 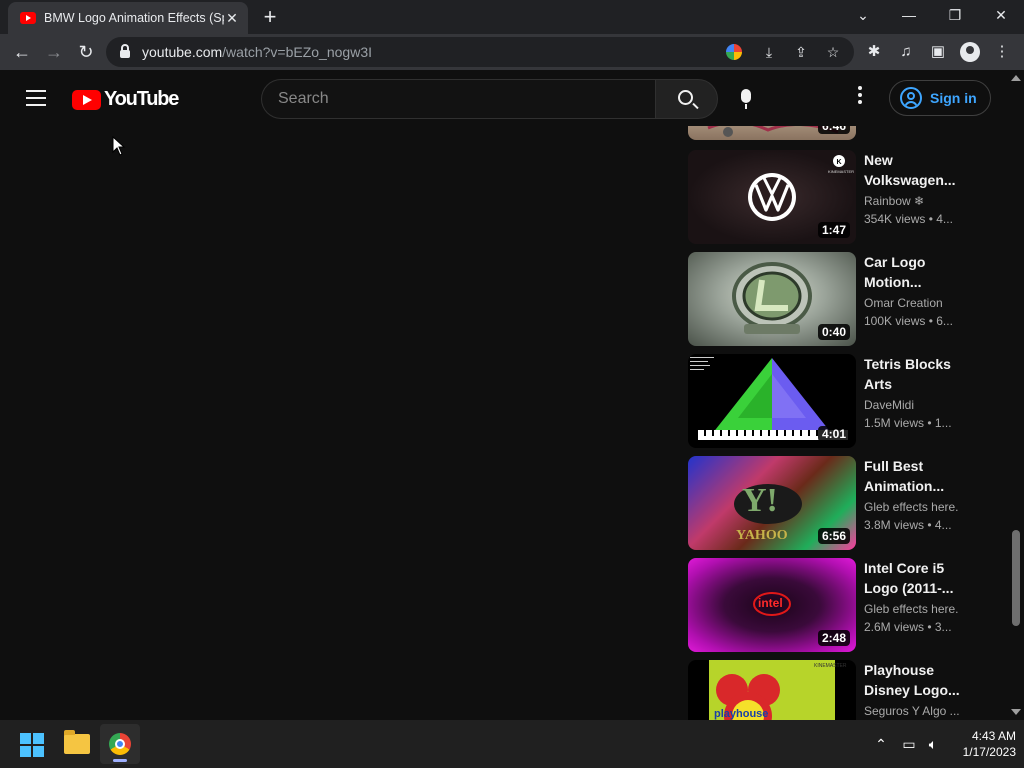 I want to click on minimize-button: —, so click(x=909, y=15).